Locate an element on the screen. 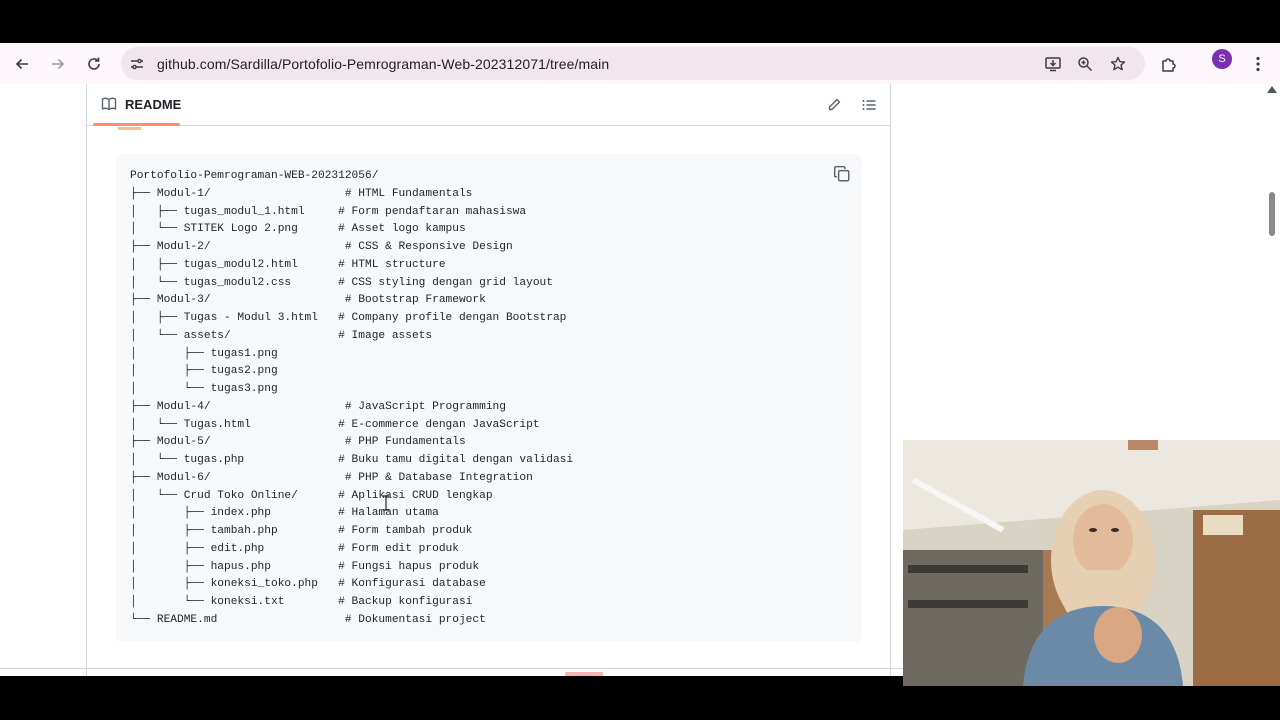  back-arrow-icon is located at coordinates (21, 64).